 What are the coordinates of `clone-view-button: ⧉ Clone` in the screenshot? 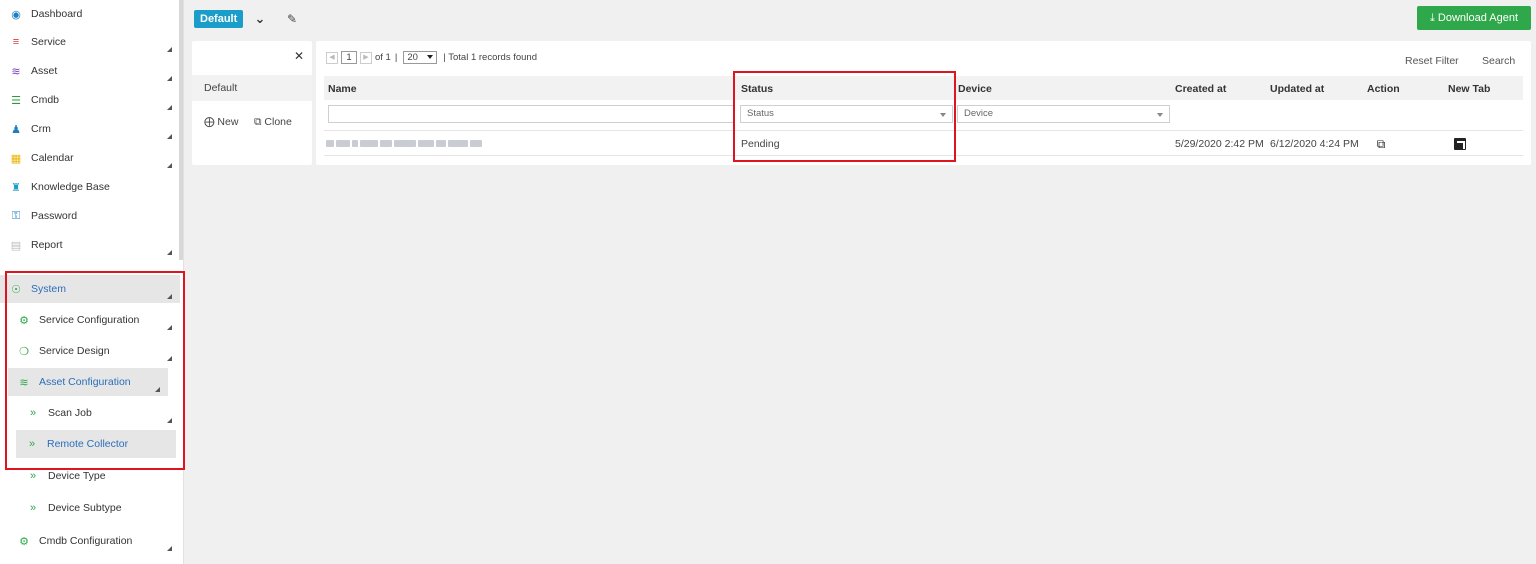 It's located at (273, 122).